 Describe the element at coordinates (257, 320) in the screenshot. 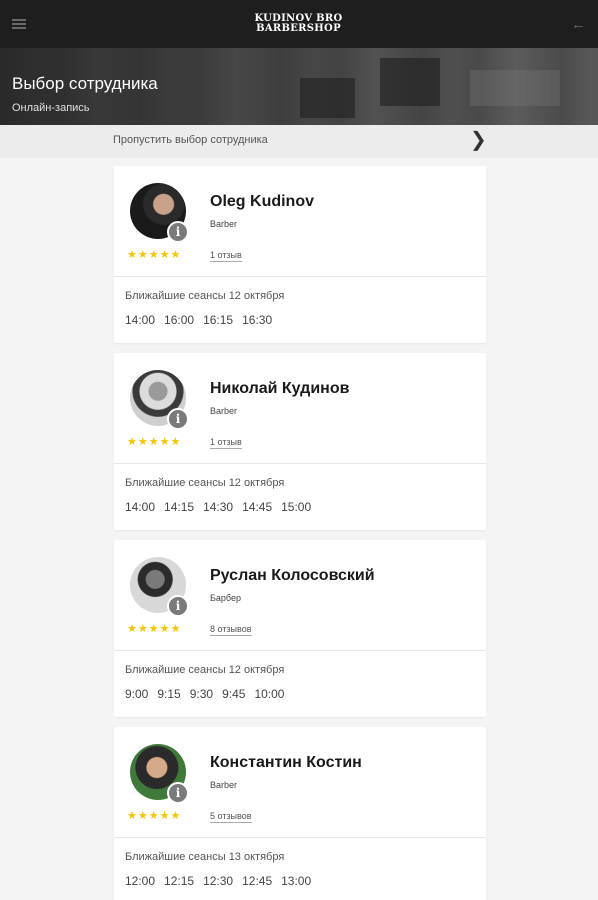

I see `time-slot: 16:30` at that location.